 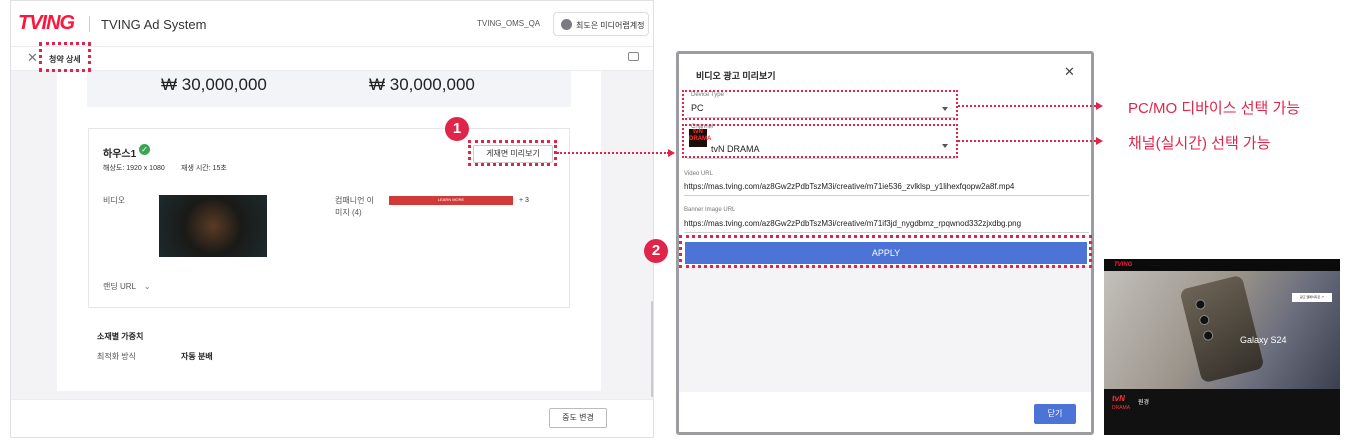 I want to click on companion-label: 컴패니언 이미지 (4), so click(x=355, y=206).